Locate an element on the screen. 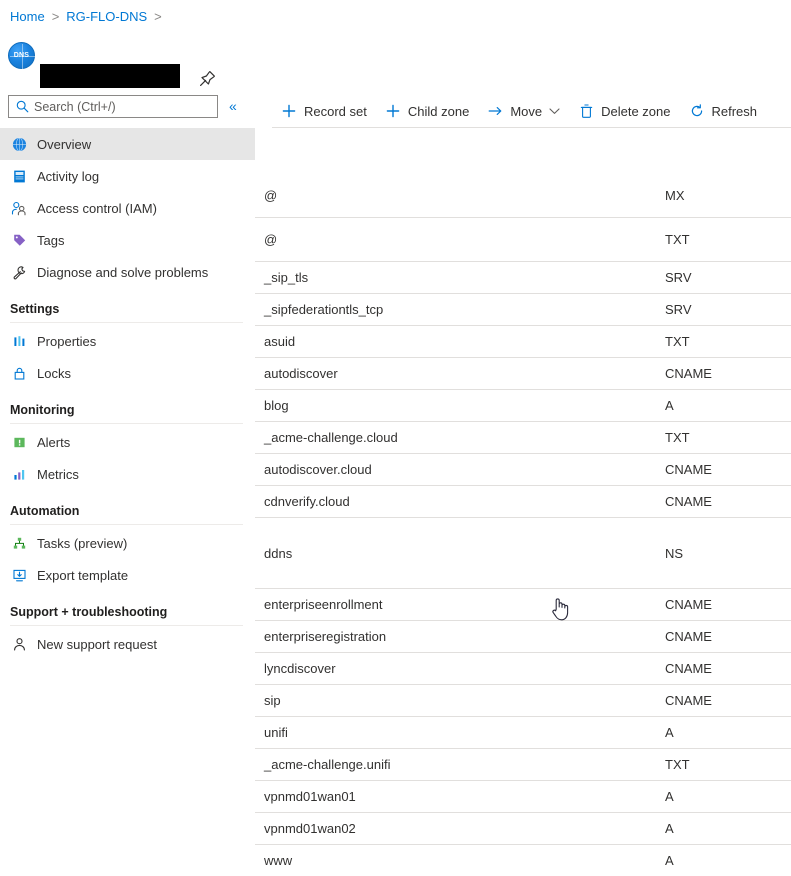 This screenshot has width=791, height=876. table-row: @ MX is located at coordinates (523, 196).